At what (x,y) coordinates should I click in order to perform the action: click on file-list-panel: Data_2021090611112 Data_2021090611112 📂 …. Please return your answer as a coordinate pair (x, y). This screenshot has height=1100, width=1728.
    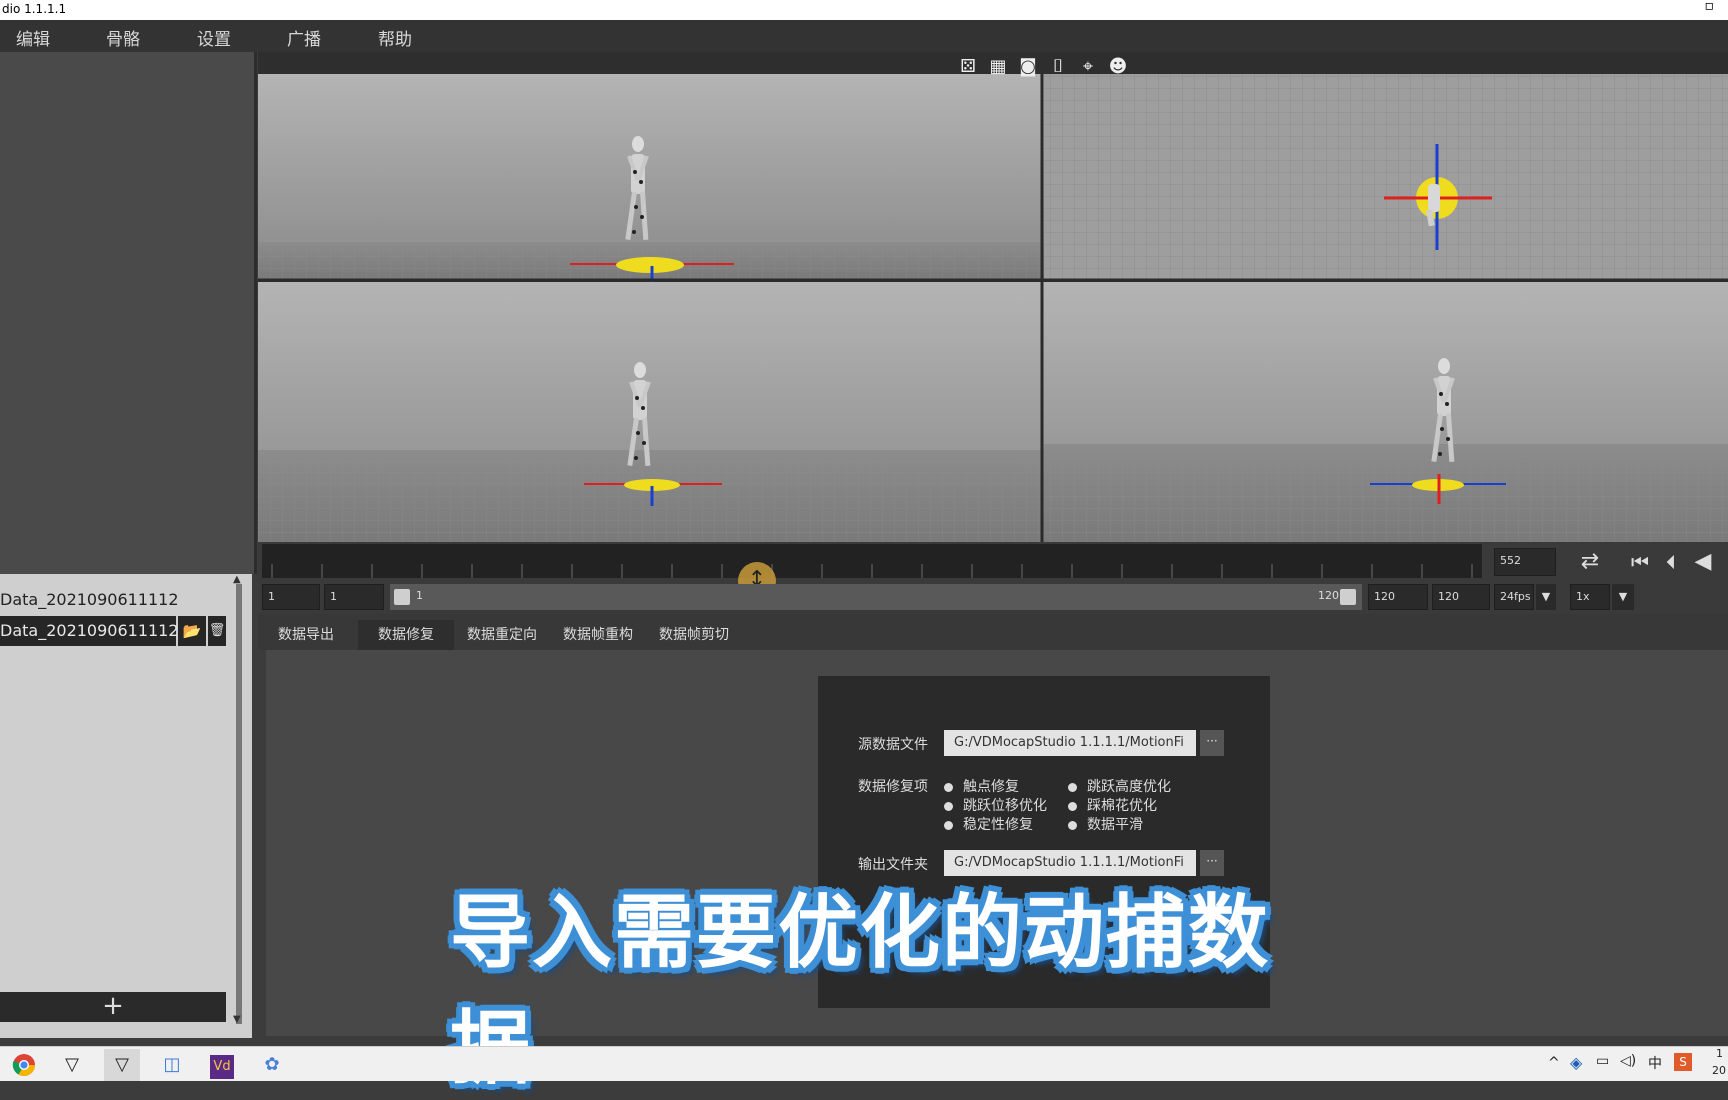
    Looking at the image, I should click on (126, 806).